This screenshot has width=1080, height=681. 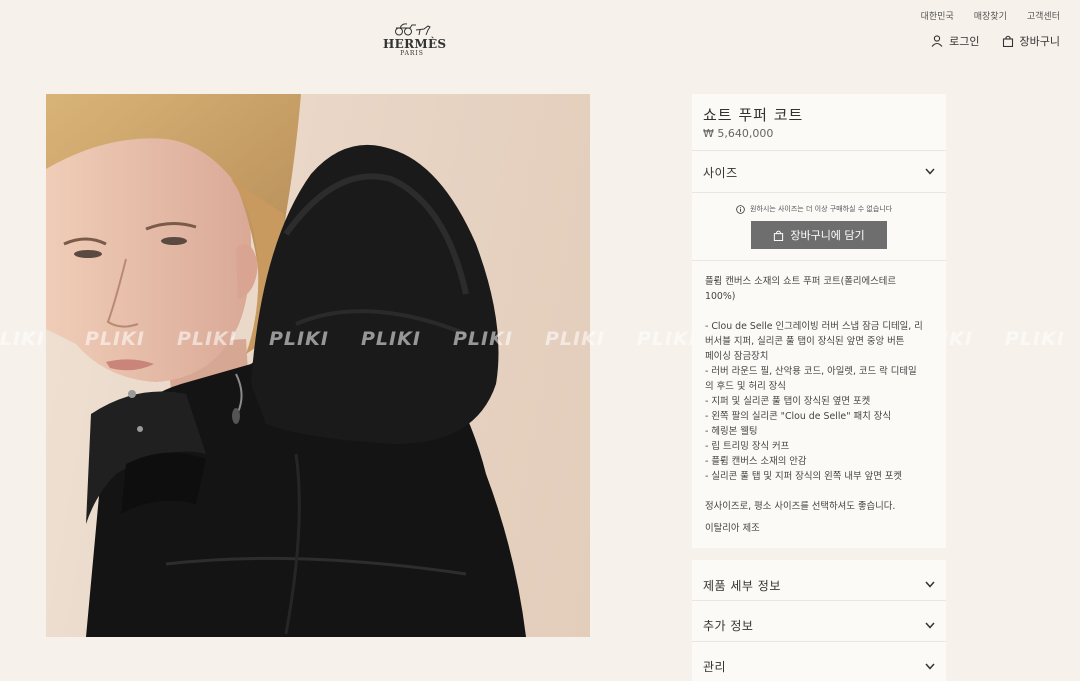 What do you see at coordinates (814, 326) in the screenshot?
I see `feature-line: - Clou de Selle 인그레이빙 러버 스냅 잠금 디테일, 리` at bounding box center [814, 326].